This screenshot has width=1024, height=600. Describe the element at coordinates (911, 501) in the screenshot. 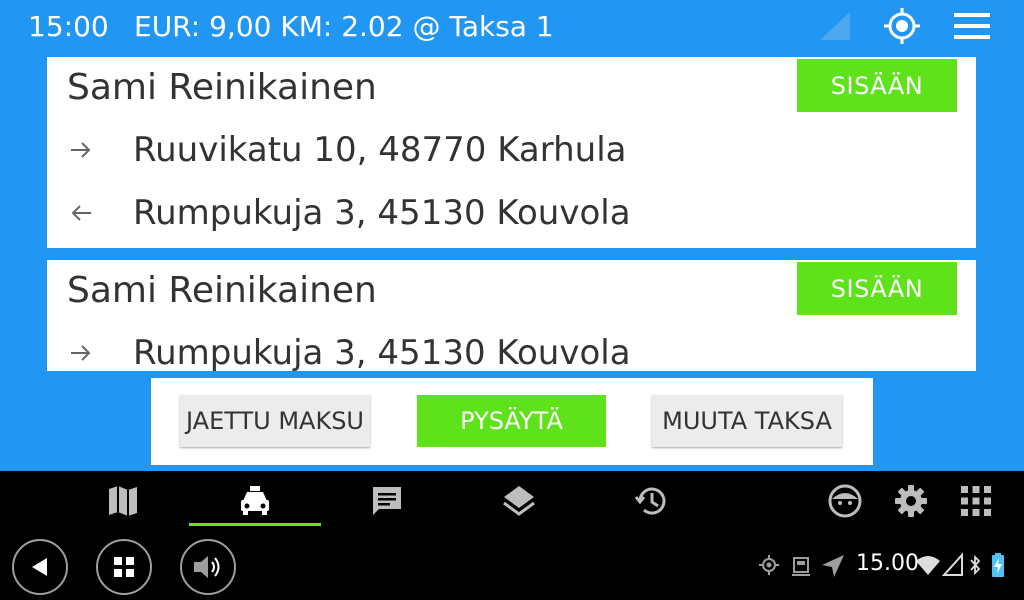

I see `settings-icon` at that location.